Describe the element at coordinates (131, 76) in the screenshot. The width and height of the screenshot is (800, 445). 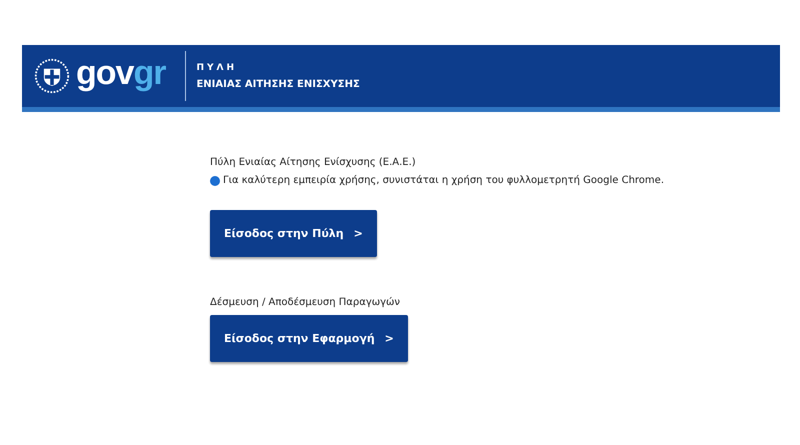
I see `logo-link: govgr` at that location.